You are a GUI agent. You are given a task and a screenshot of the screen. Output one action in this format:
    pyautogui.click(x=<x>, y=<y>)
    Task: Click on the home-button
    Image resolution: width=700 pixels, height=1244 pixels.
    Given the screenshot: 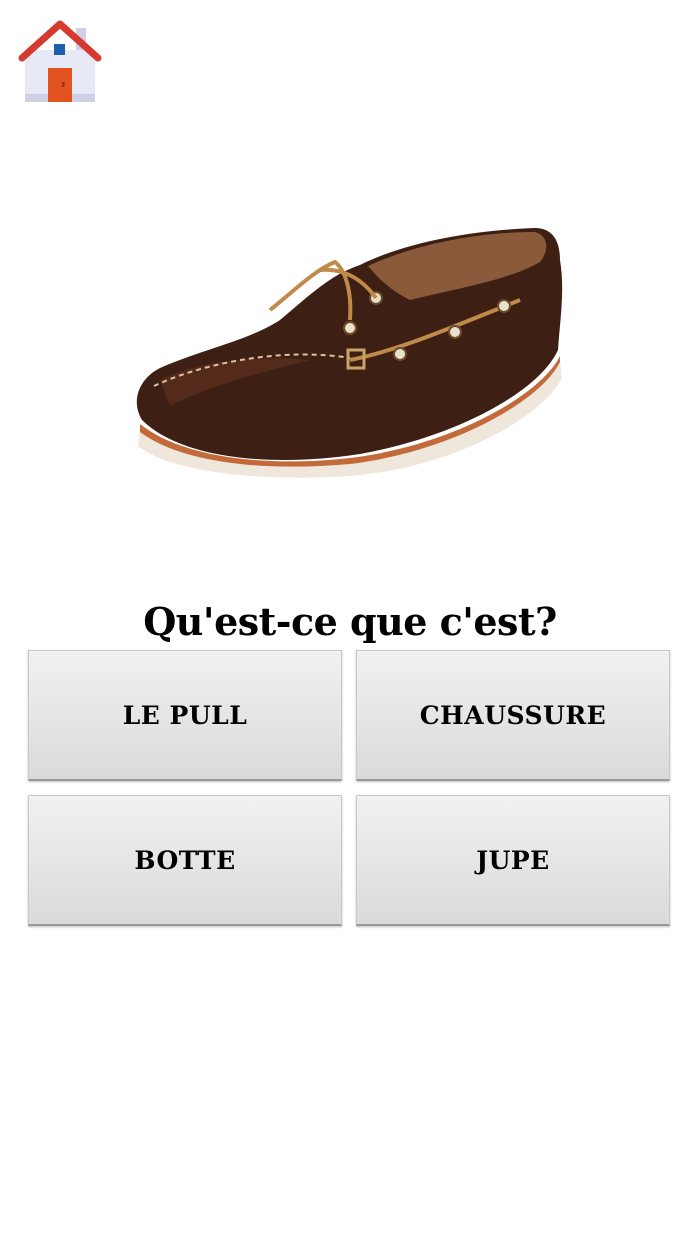 What is the action you would take?
    pyautogui.click(x=60, y=61)
    